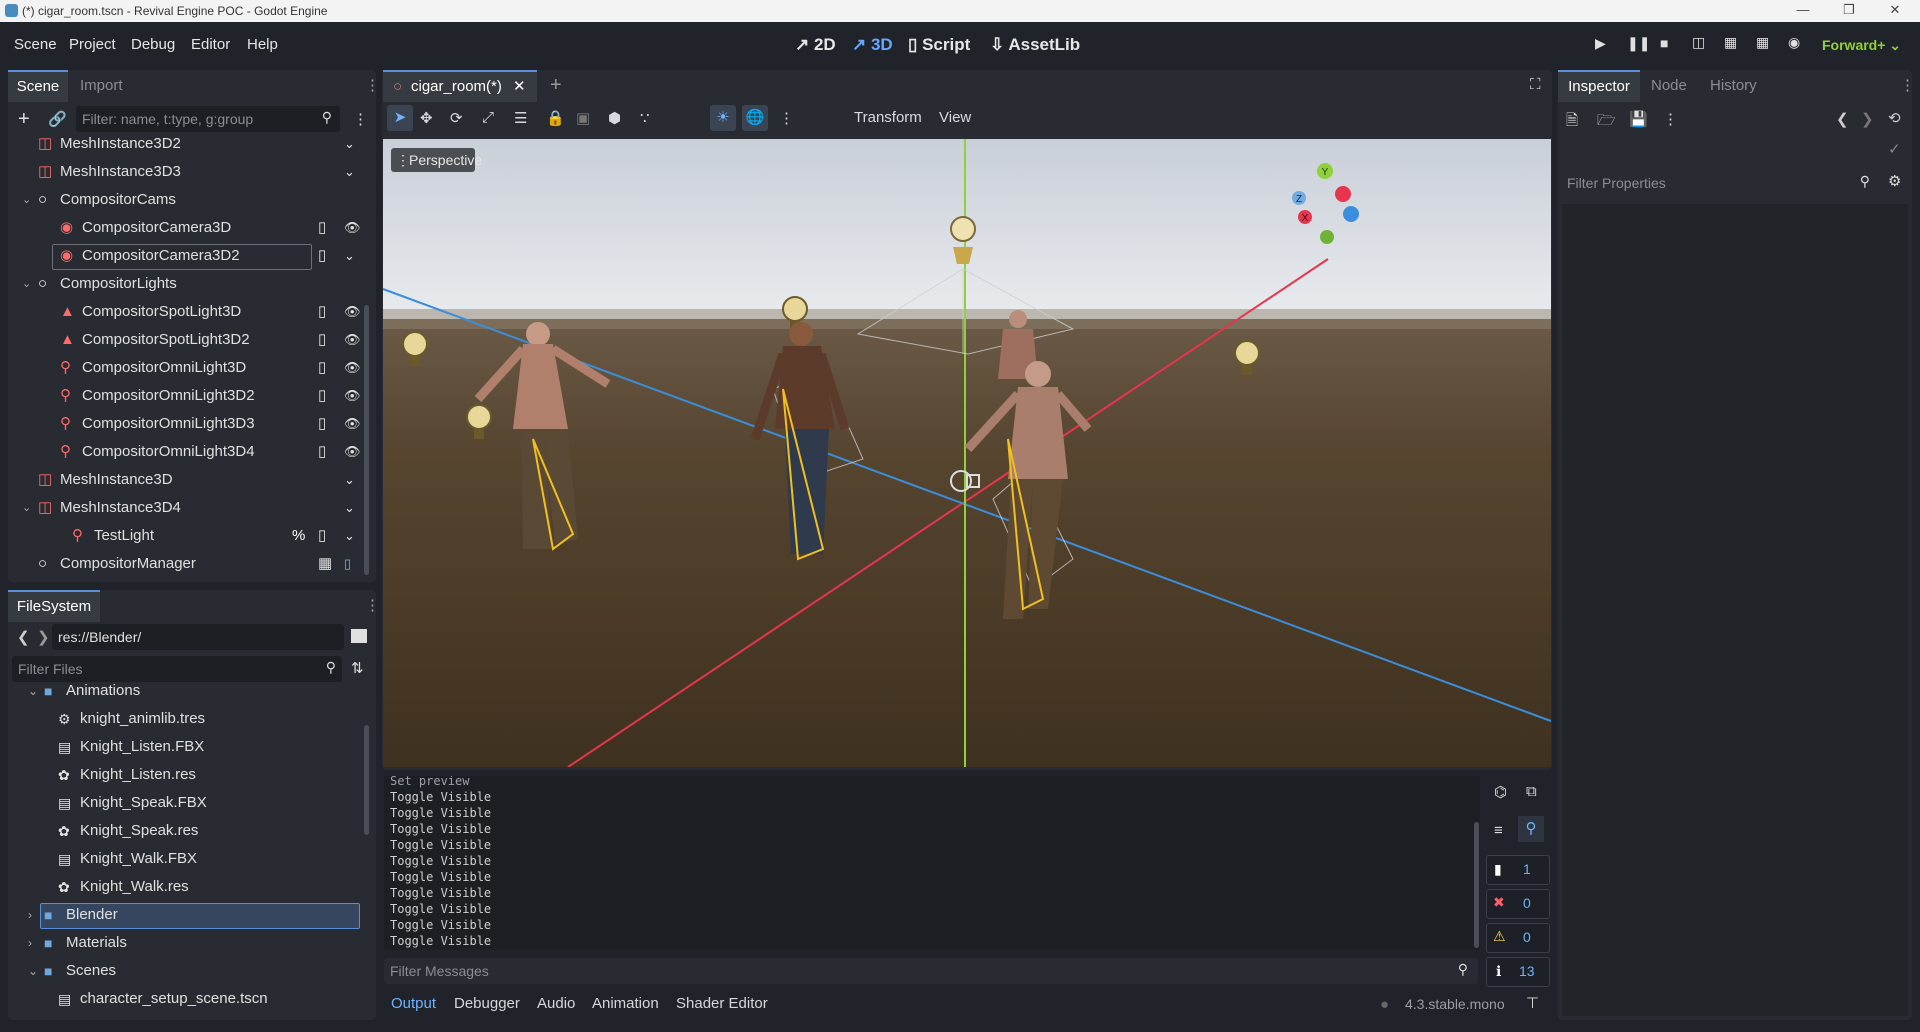 This screenshot has height=1032, width=1920. Describe the element at coordinates (1500, 792) in the screenshot. I see `clear-output-icon: ⌬` at that location.